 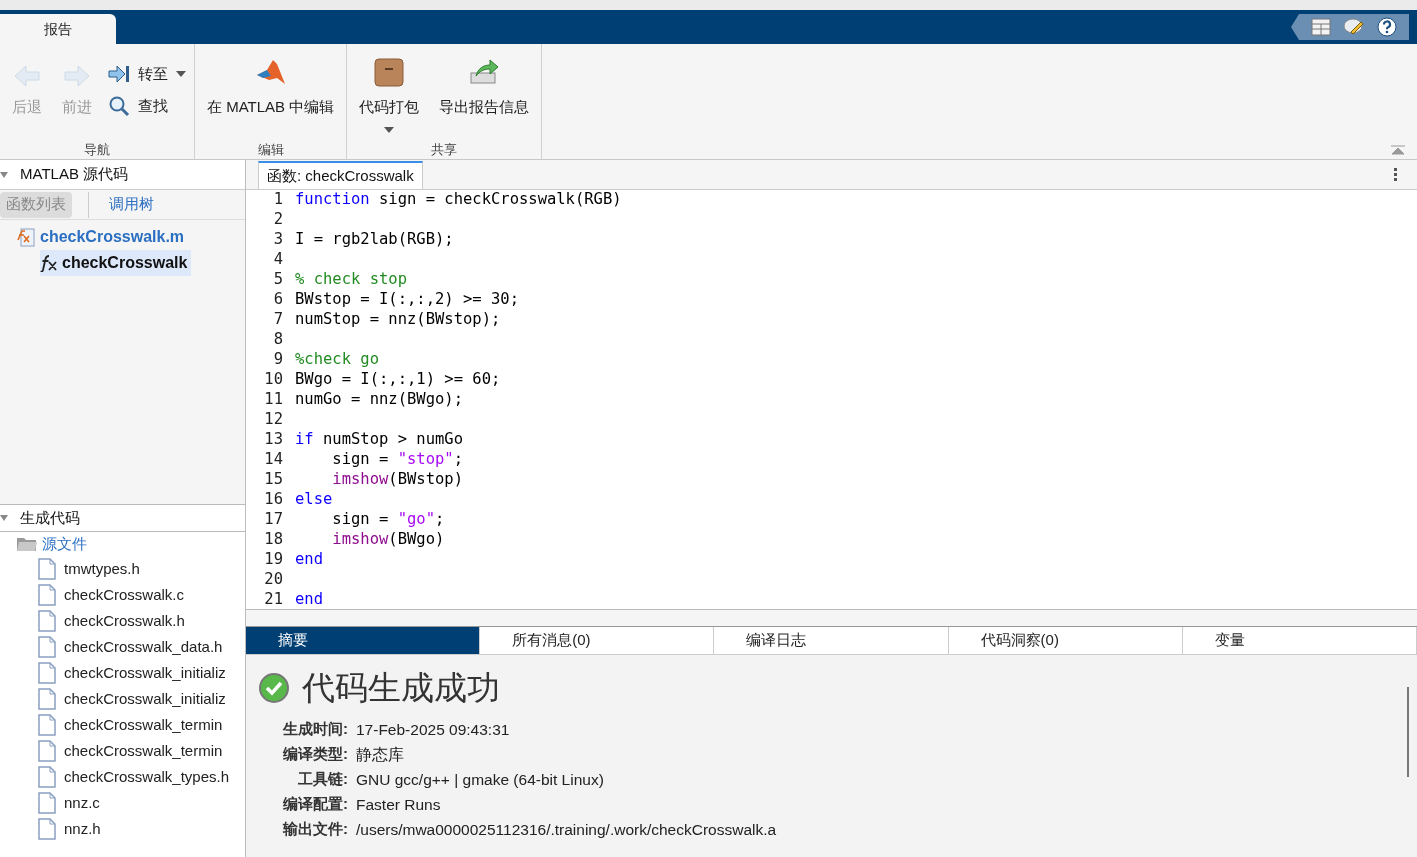 I want to click on field-label: 编译配置:, so click(x=315, y=804).